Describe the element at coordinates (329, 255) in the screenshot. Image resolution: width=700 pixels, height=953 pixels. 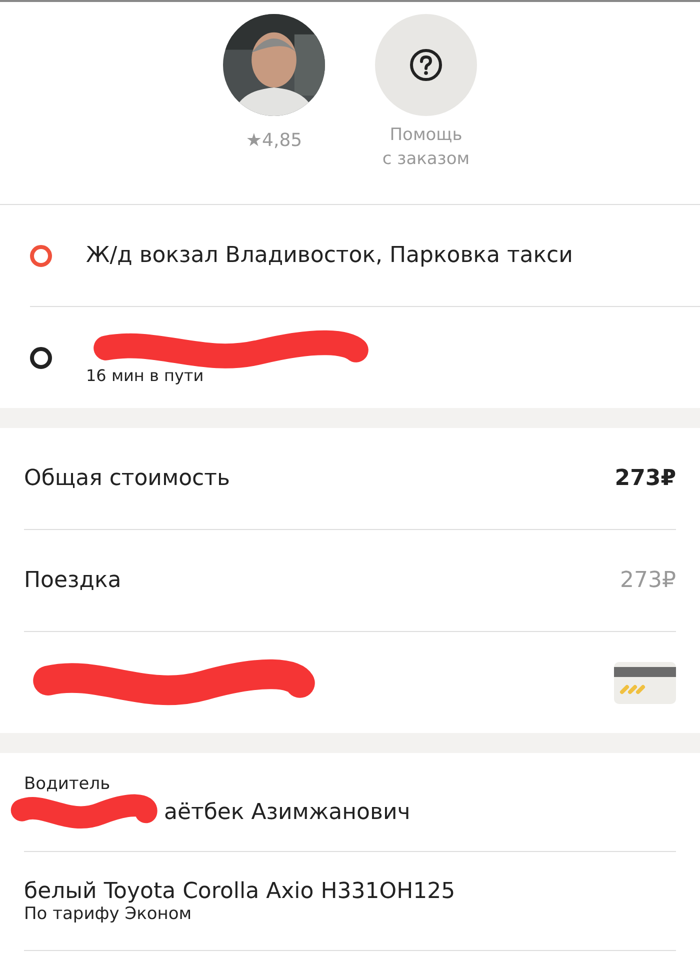
I see `address-text: Ж/д вокзал Владивосток, Парковка такси` at that location.